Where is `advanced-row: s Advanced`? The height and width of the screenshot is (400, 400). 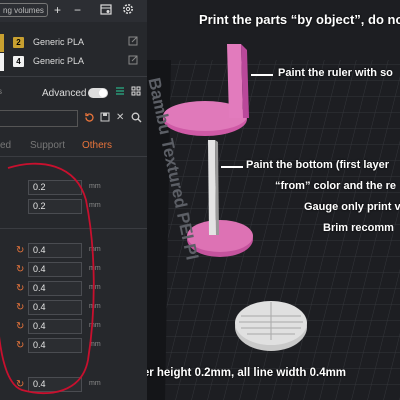
advanced-row: s Advanced is located at coordinates (73, 94).